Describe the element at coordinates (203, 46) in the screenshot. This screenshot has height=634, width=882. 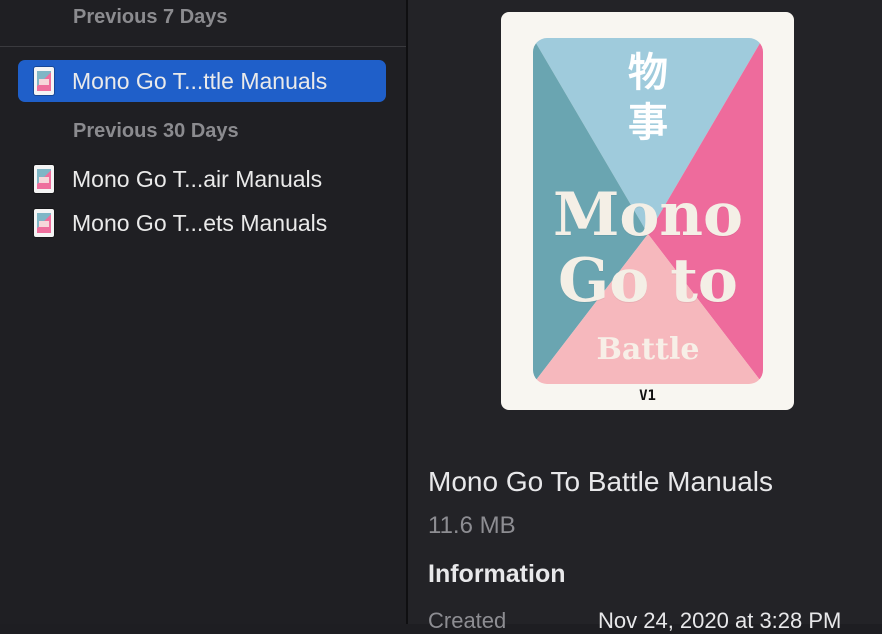
I see `section-divider` at that location.